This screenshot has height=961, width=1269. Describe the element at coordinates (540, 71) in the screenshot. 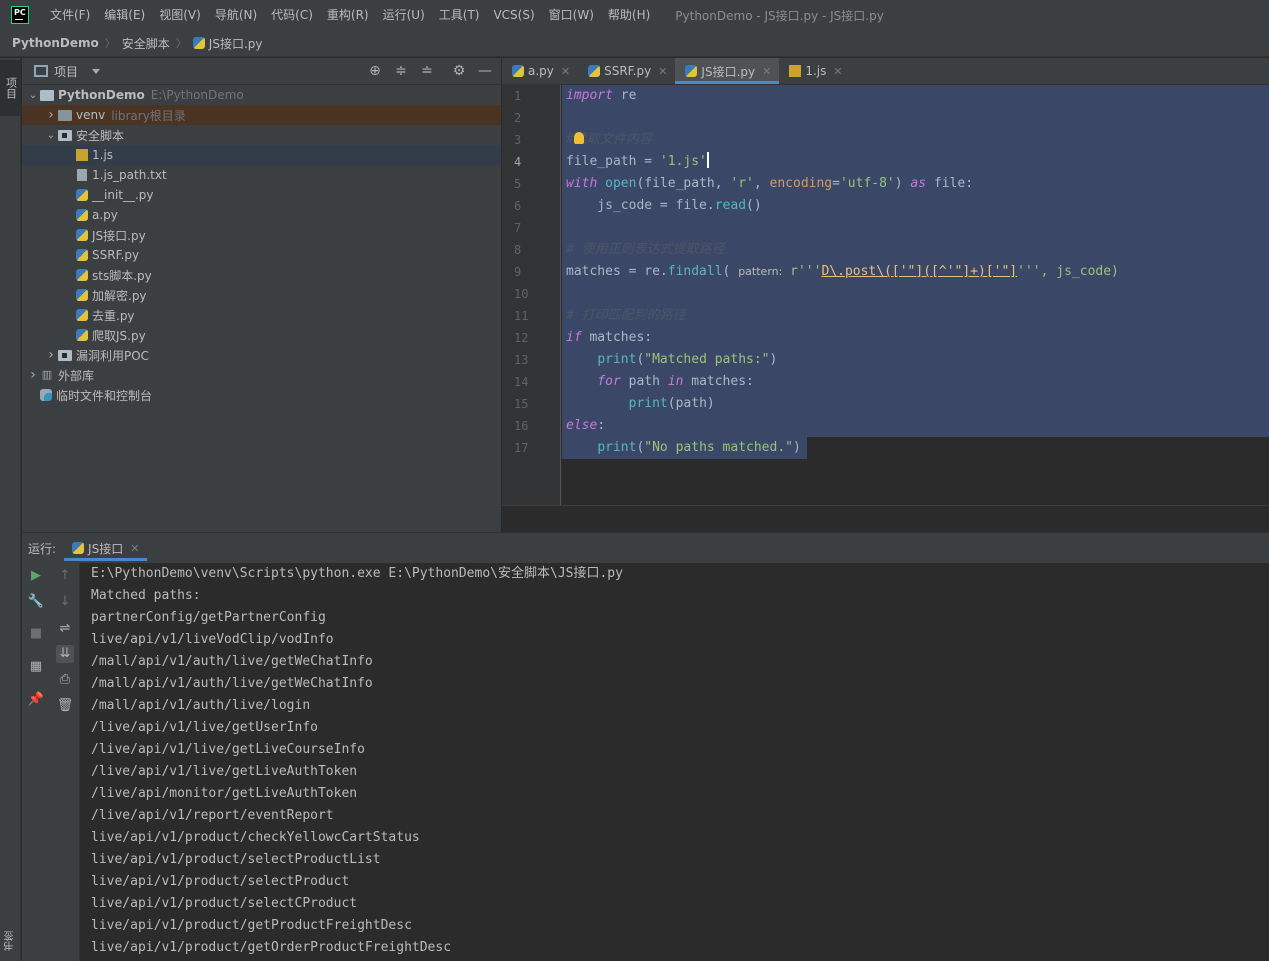

I see `editor-tab: a.py ✕` at that location.